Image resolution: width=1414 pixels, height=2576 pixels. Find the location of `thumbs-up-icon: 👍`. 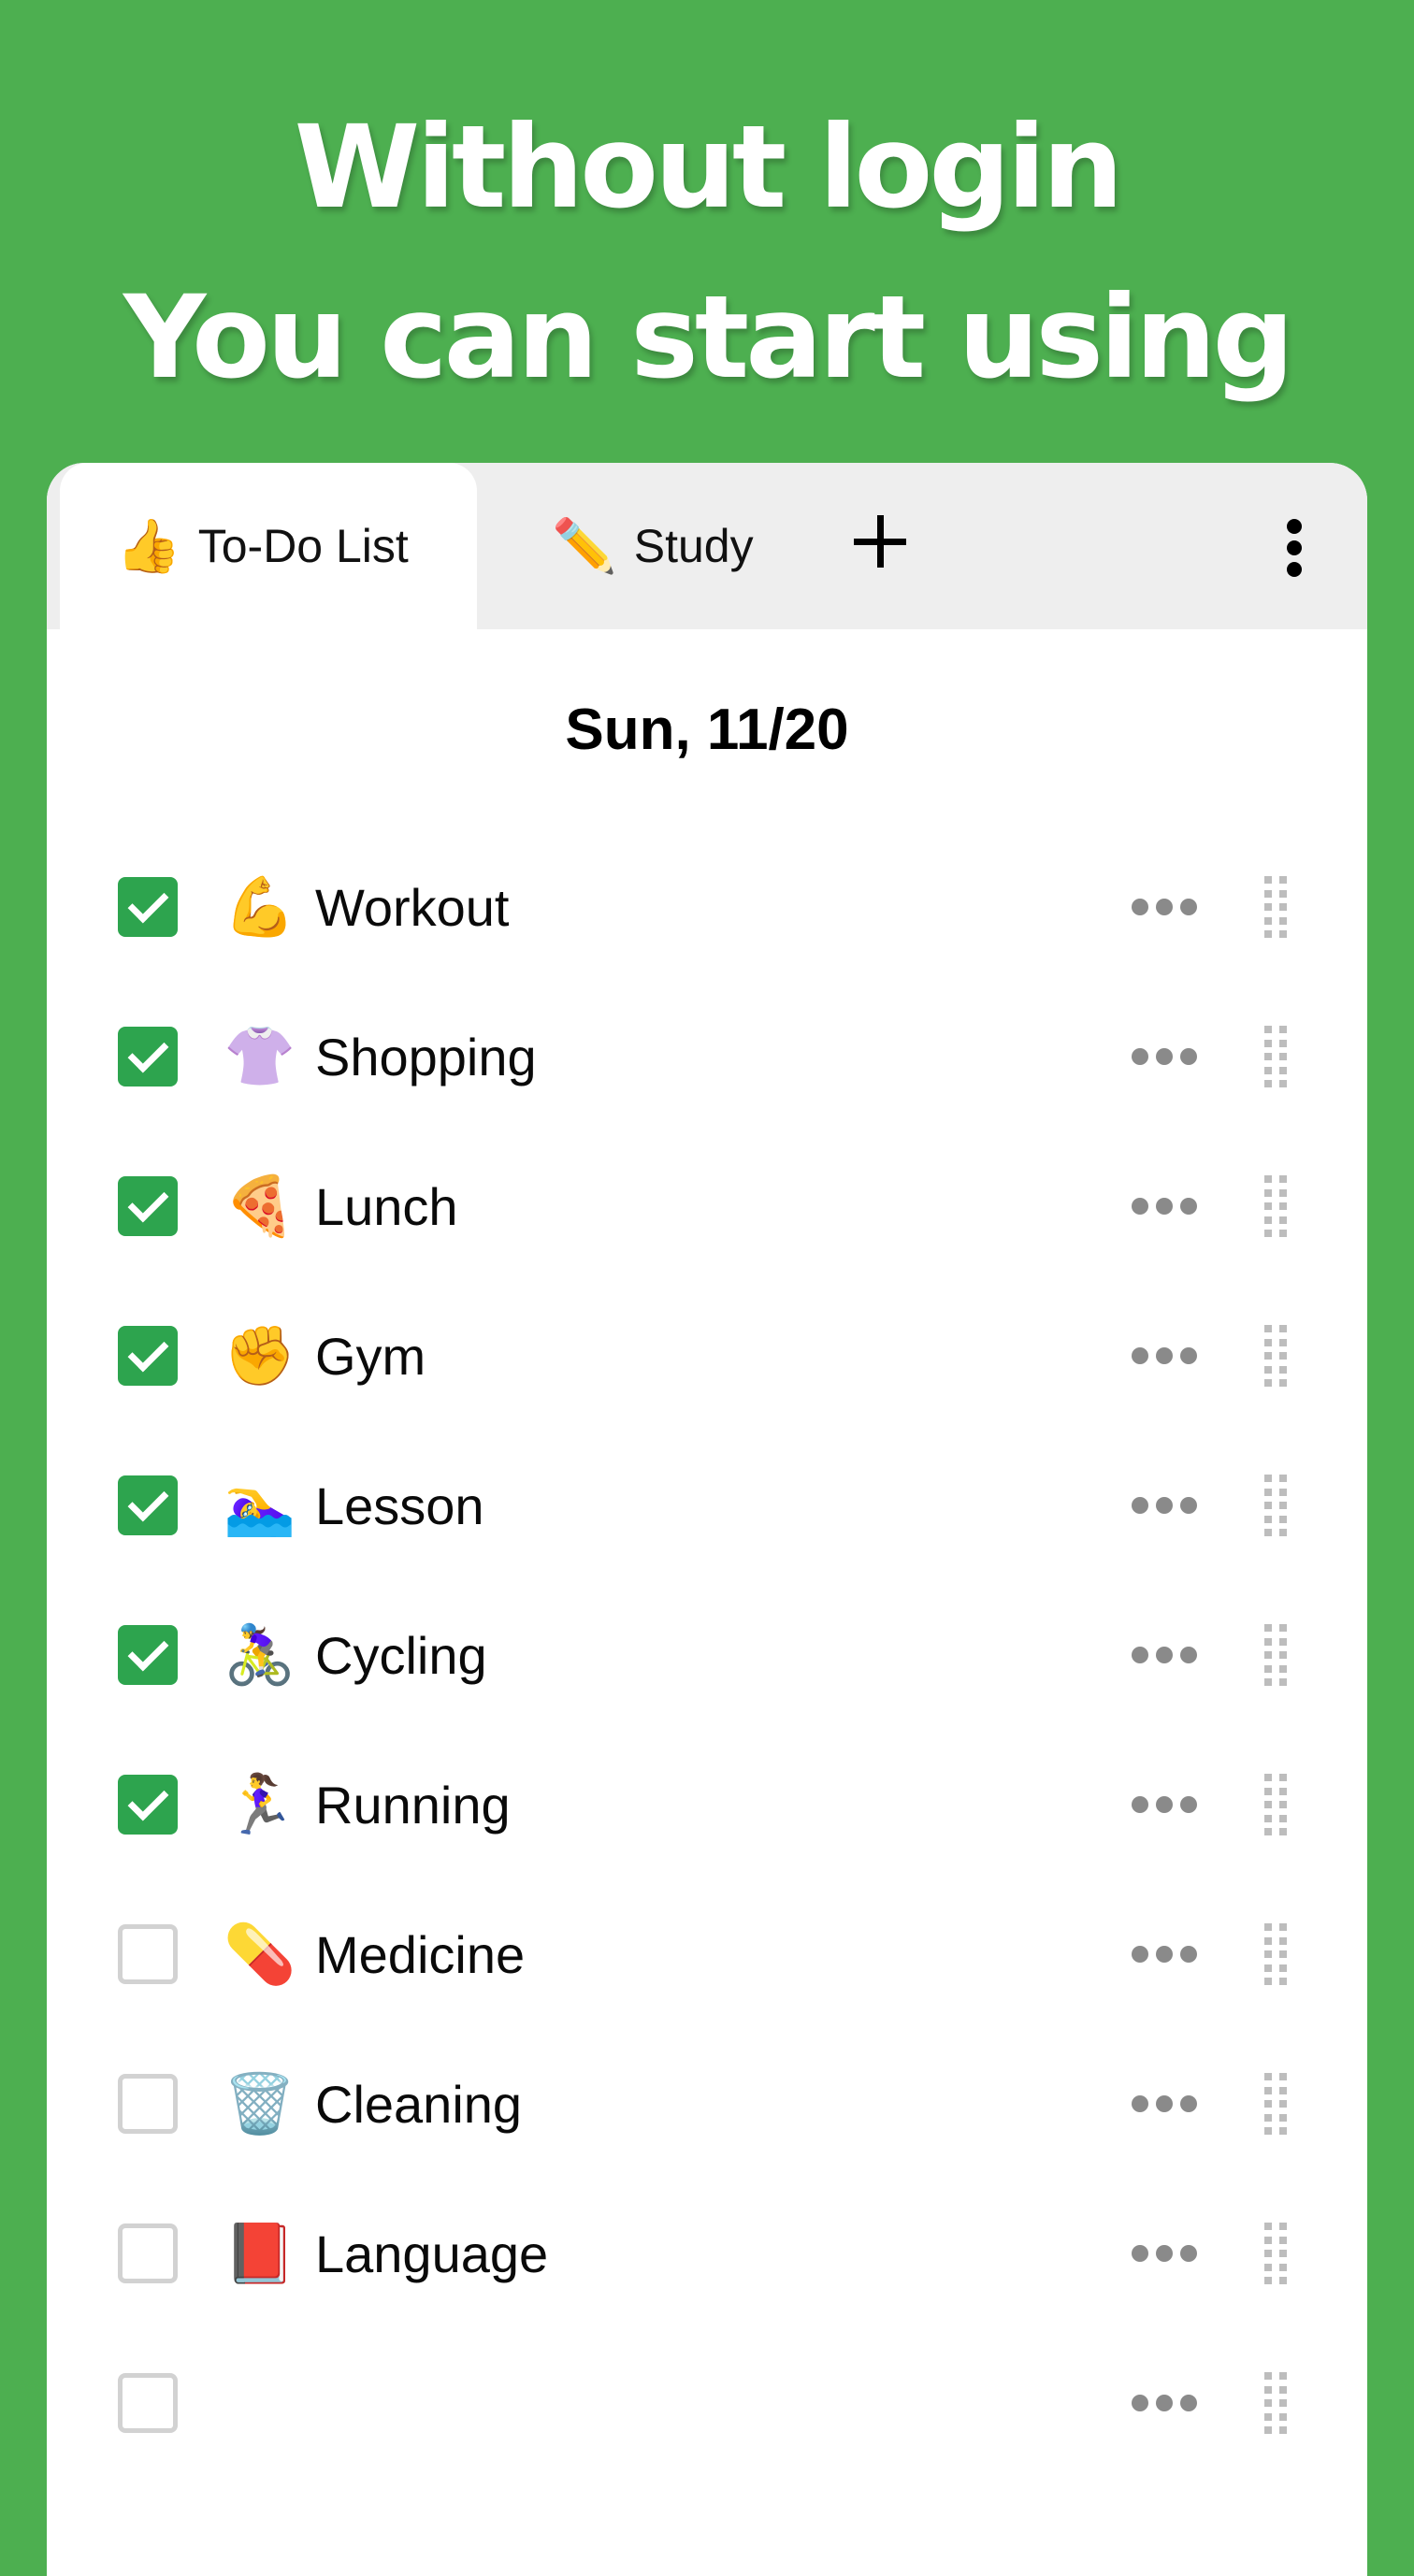

thumbs-up-icon: 👍 is located at coordinates (149, 546).